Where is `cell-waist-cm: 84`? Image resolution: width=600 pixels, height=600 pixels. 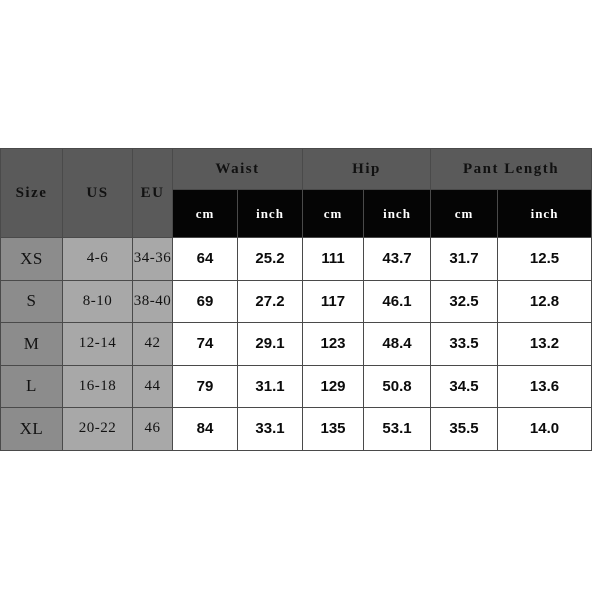
cell-waist-cm: 84 is located at coordinates (205, 429).